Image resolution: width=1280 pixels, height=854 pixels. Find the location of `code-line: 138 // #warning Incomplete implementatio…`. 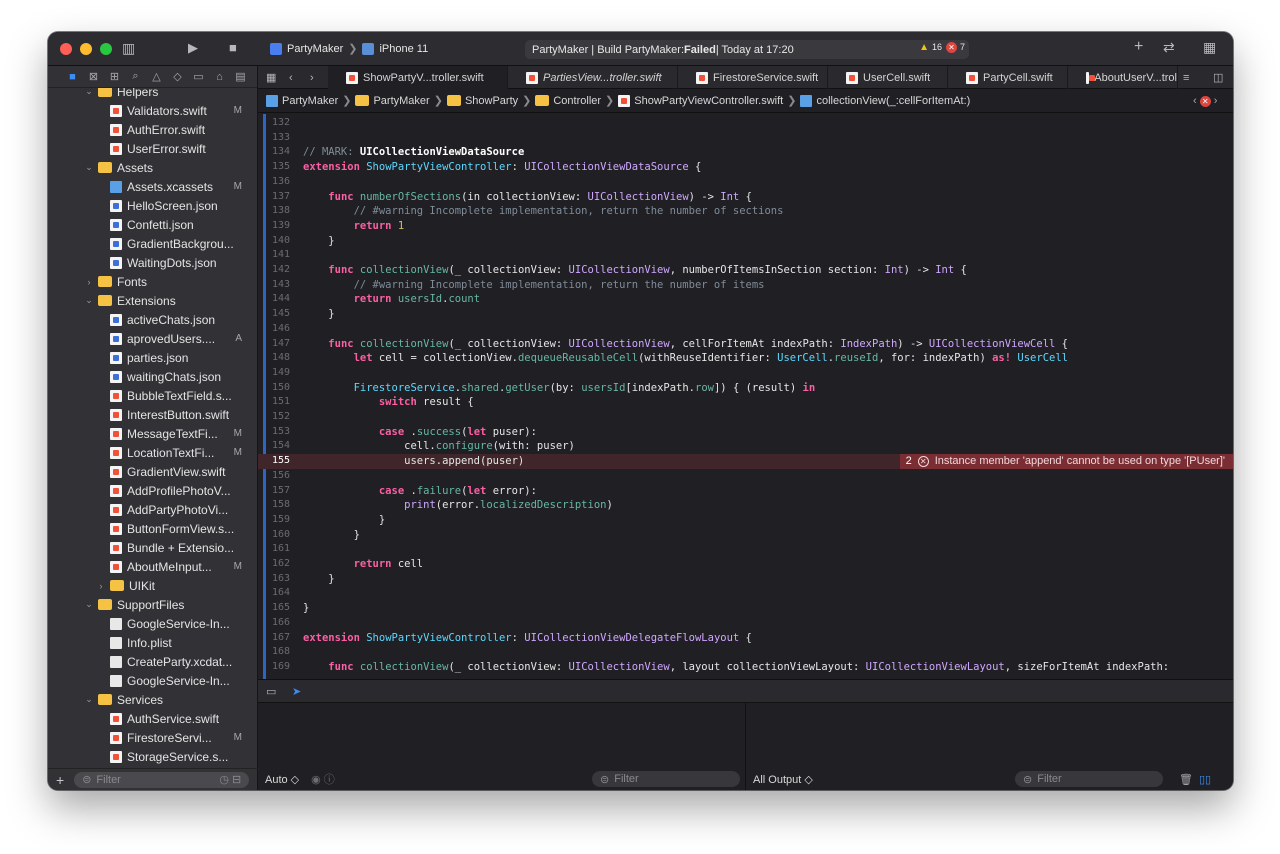

code-line: 138 // #warning Incomplete implementatio… is located at coordinates (745, 211).